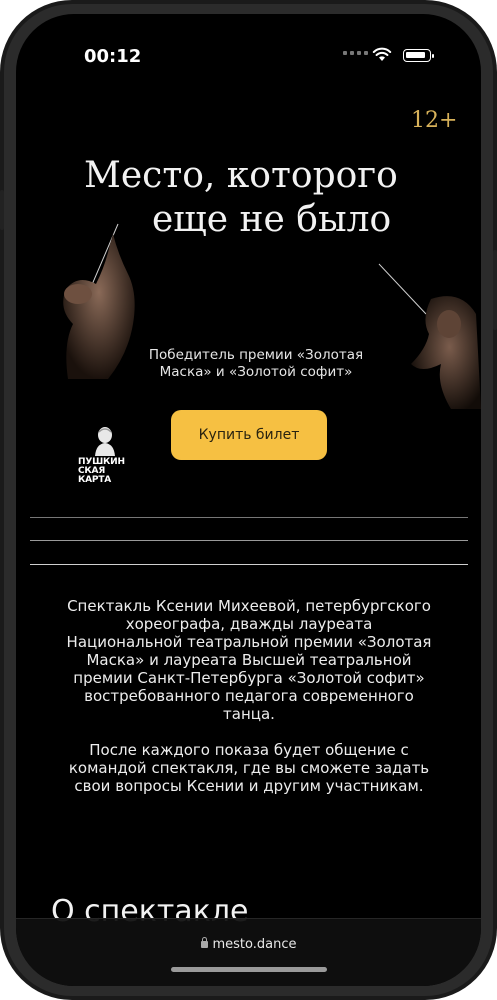 Image resolution: width=497 pixels, height=1000 pixels. I want to click on home-indicator, so click(249, 969).